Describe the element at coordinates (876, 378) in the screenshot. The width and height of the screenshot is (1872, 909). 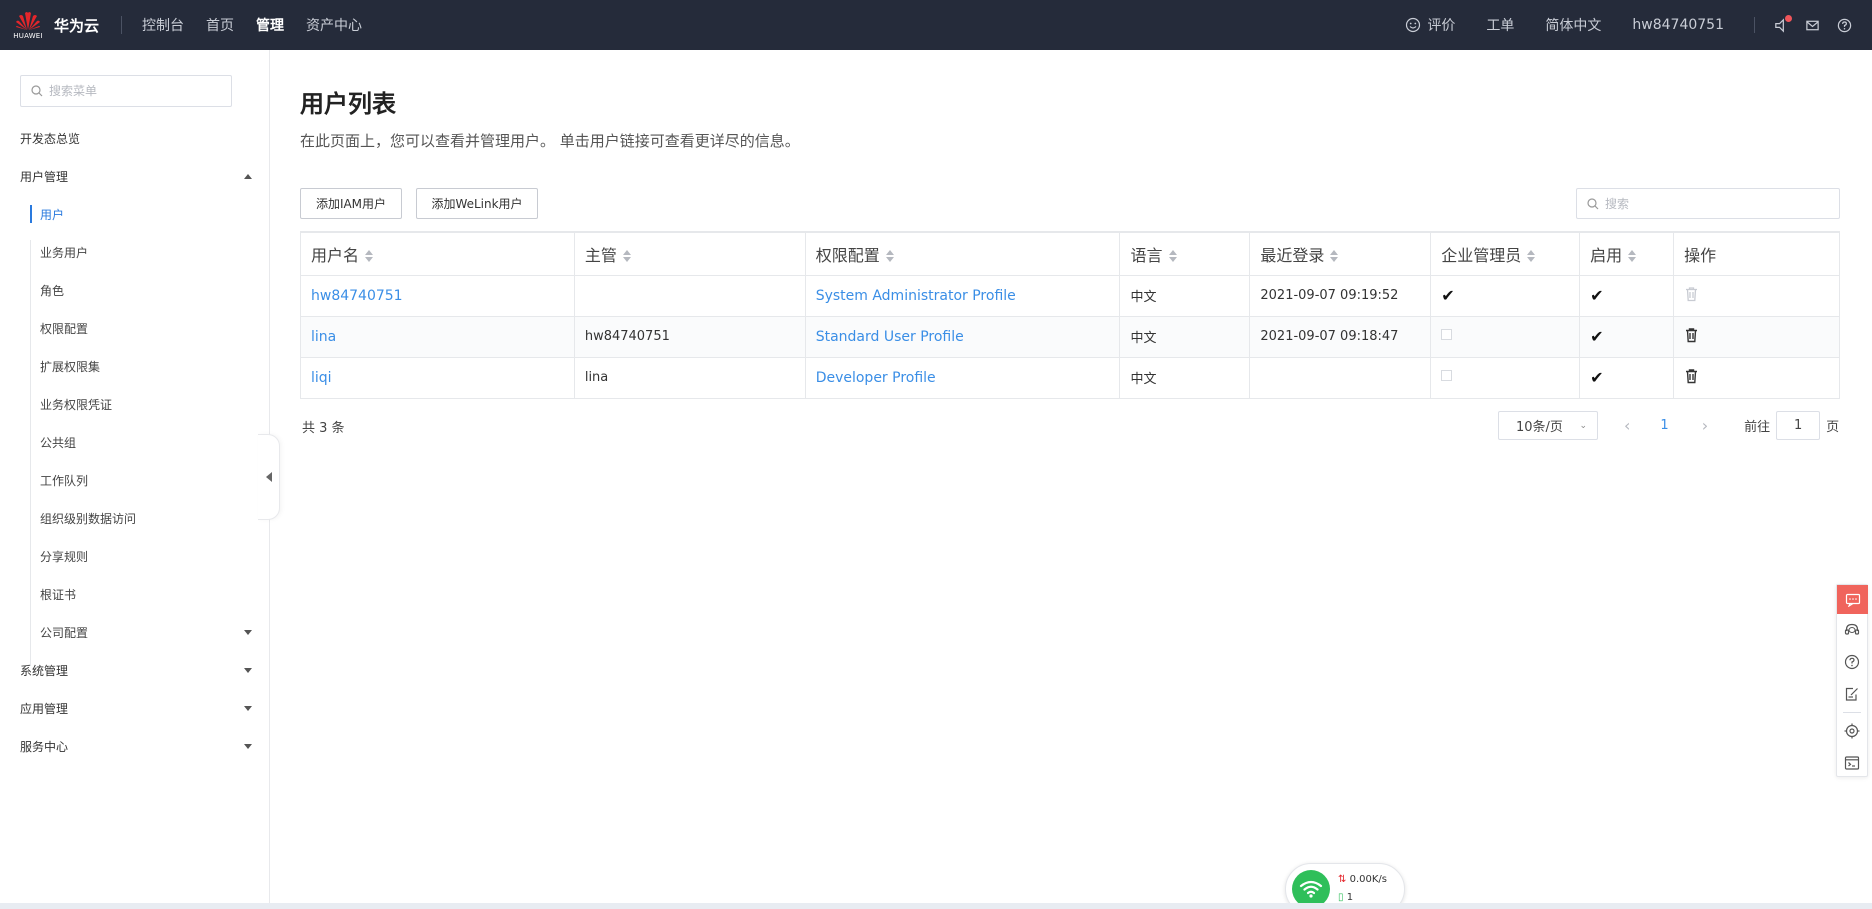
I see `profile-link: Developer Profile` at that location.